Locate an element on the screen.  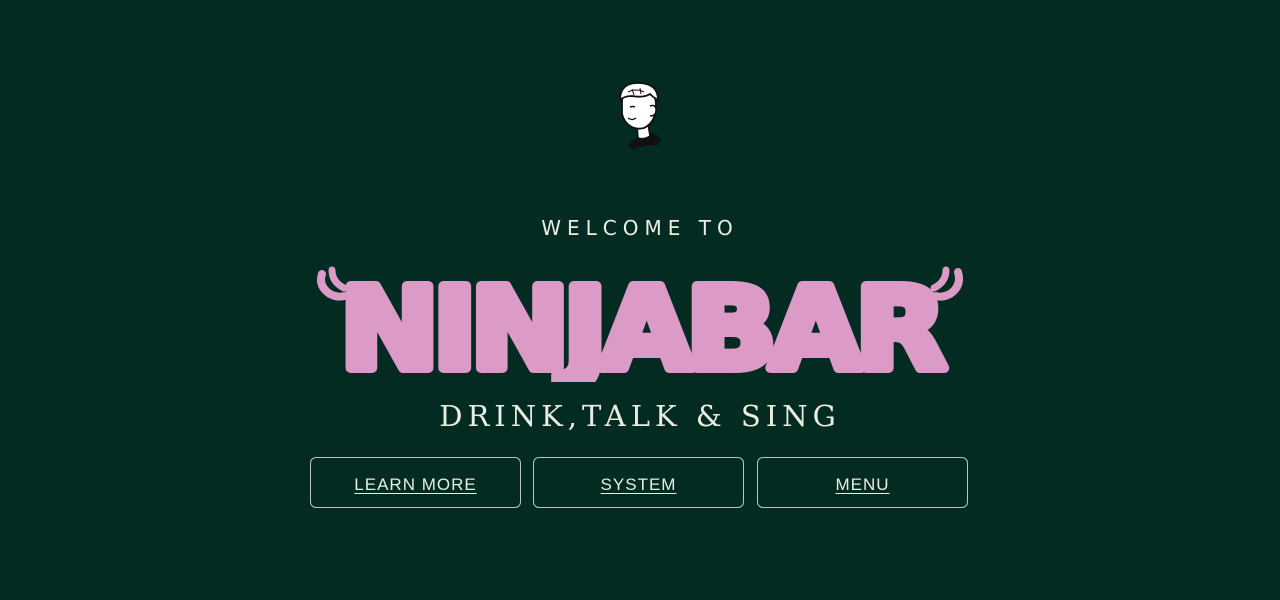
ninjabar-wordmark: NINJABAR is located at coordinates (640, 322).